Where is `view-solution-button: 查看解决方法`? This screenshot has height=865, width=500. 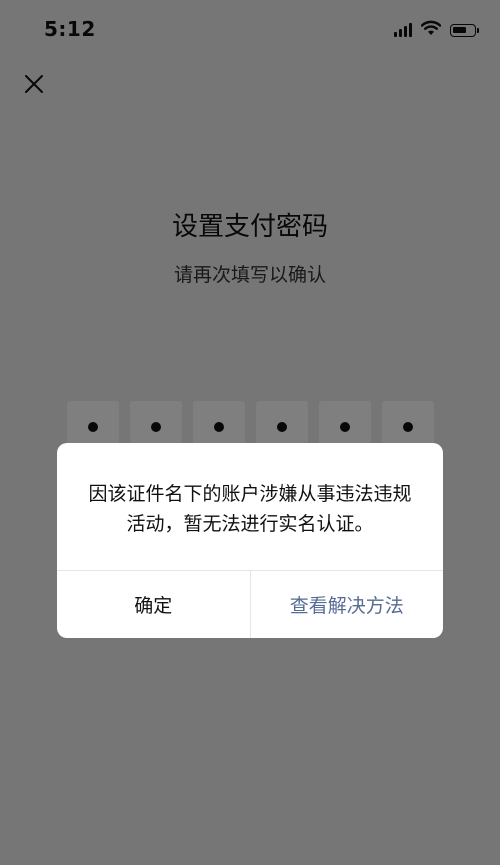
view-solution-button: 查看解决方法 is located at coordinates (346, 604).